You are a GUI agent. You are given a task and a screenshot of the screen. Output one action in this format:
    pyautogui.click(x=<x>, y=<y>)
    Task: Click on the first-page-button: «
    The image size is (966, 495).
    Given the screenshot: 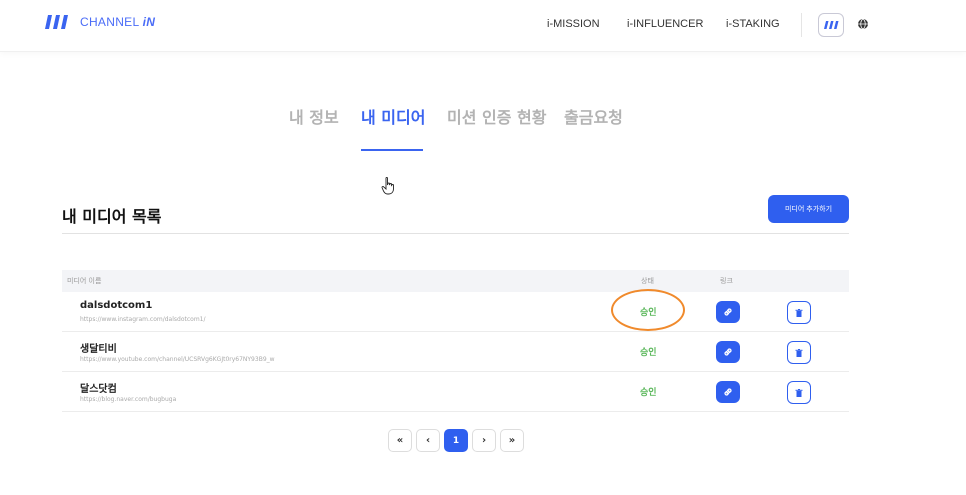 What is the action you would take?
    pyautogui.click(x=400, y=440)
    